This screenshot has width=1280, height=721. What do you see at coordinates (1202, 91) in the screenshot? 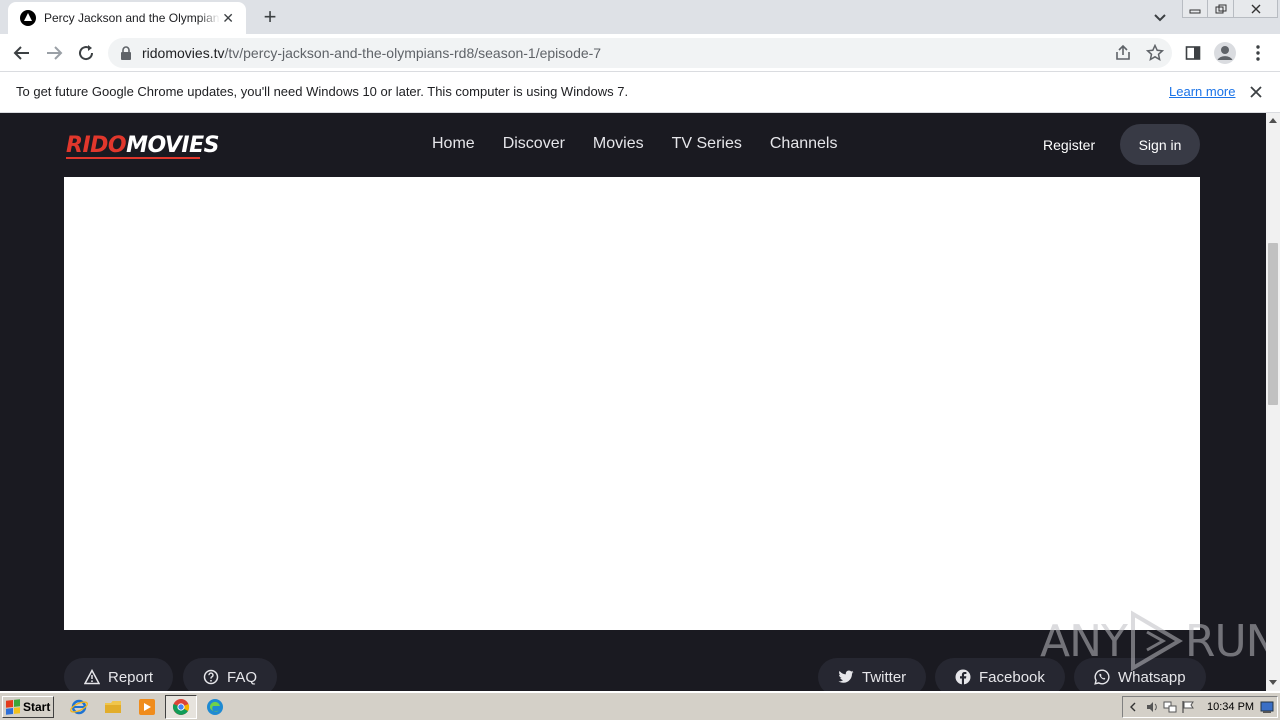
I see `learn-more-link: Learn more` at bounding box center [1202, 91].